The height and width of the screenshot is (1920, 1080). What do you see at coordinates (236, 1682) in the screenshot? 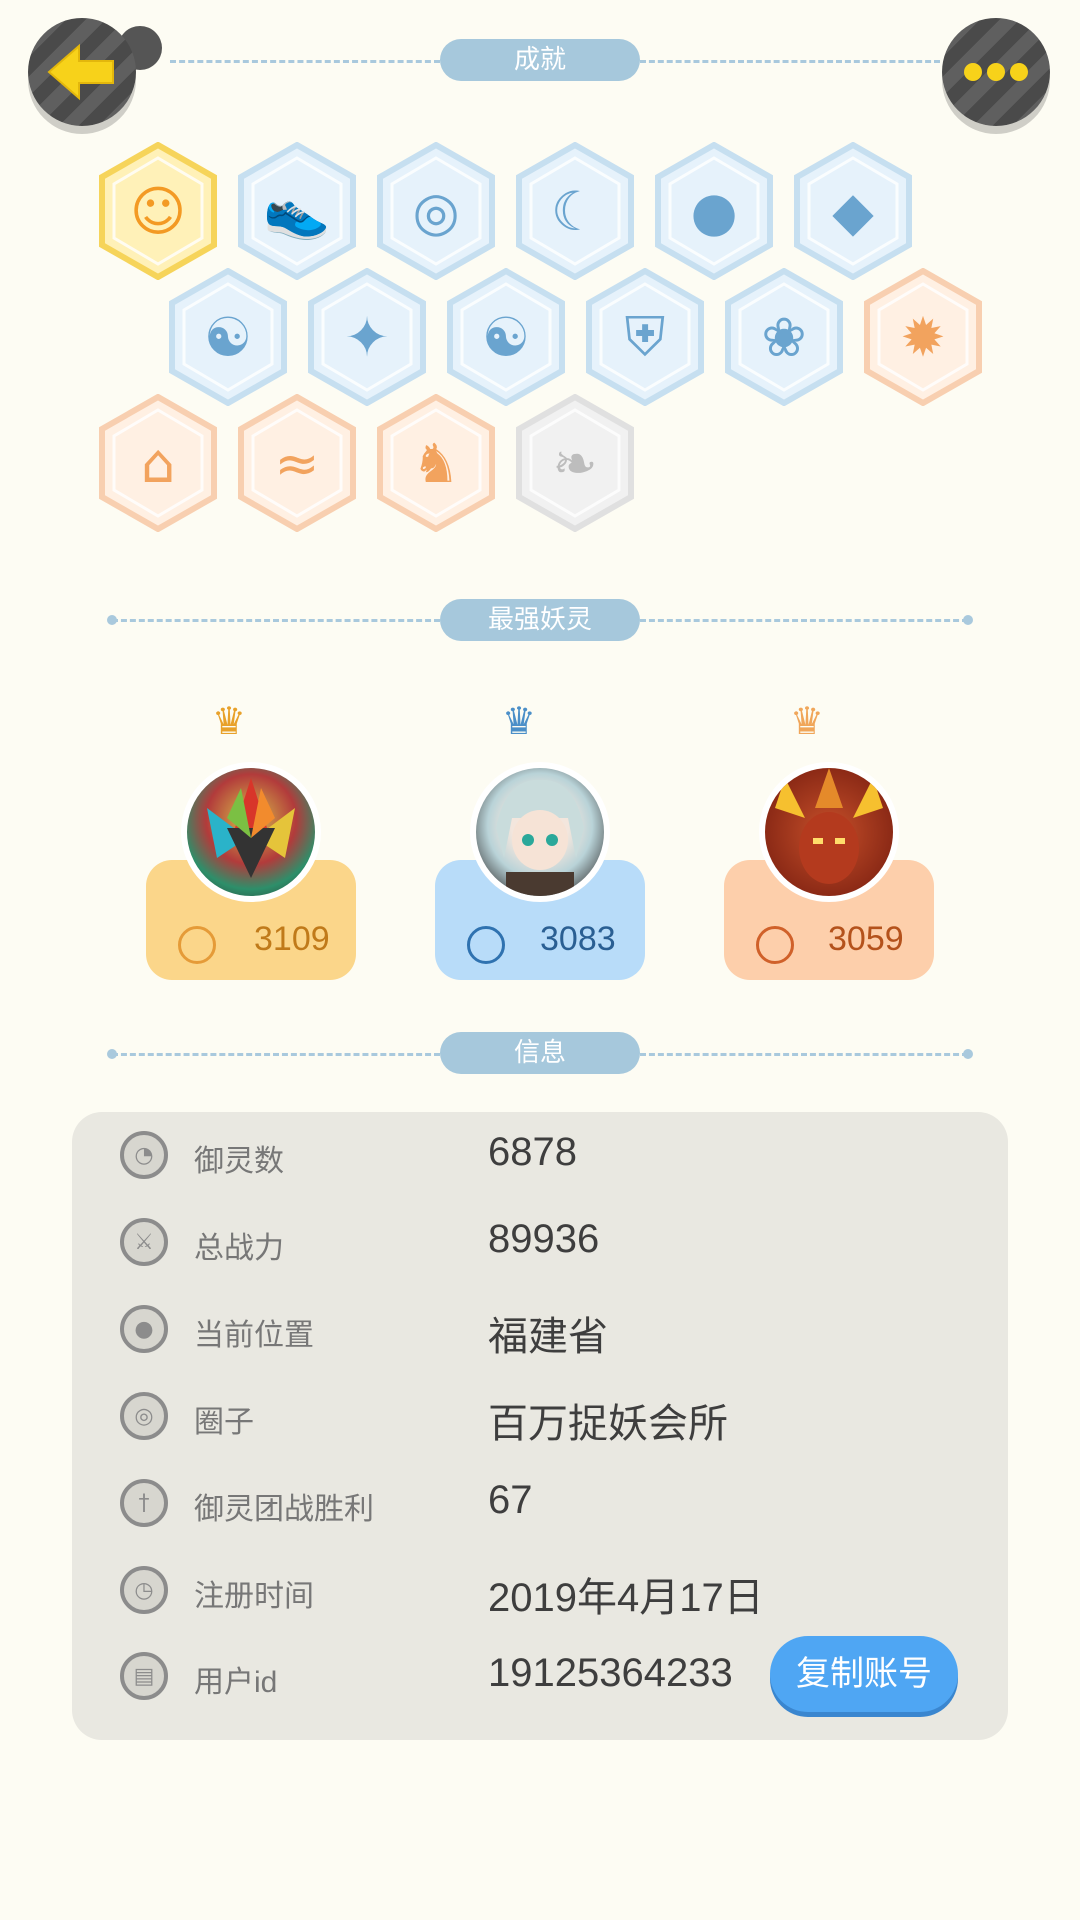
I see `info-label: 用户id` at bounding box center [236, 1682].